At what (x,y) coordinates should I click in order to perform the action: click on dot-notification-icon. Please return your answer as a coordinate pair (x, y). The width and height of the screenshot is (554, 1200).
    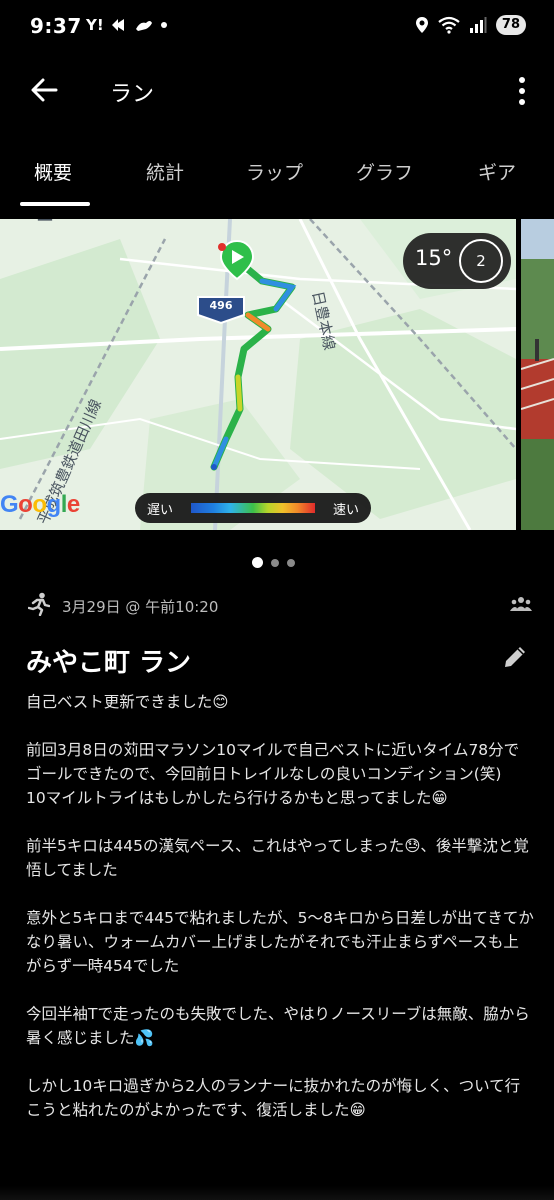
    Looking at the image, I should click on (163, 25).